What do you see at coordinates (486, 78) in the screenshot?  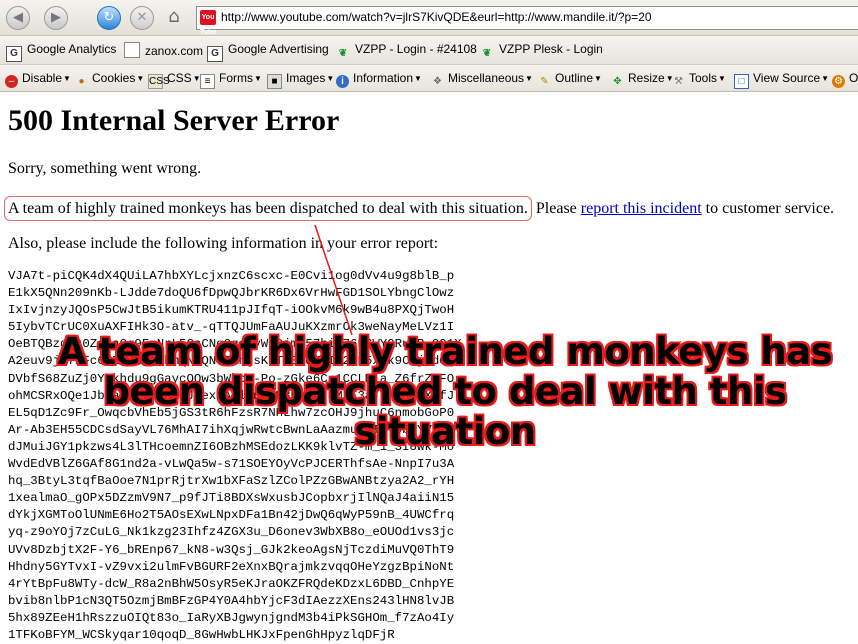 I see `menu-label: Miscellaneous` at bounding box center [486, 78].